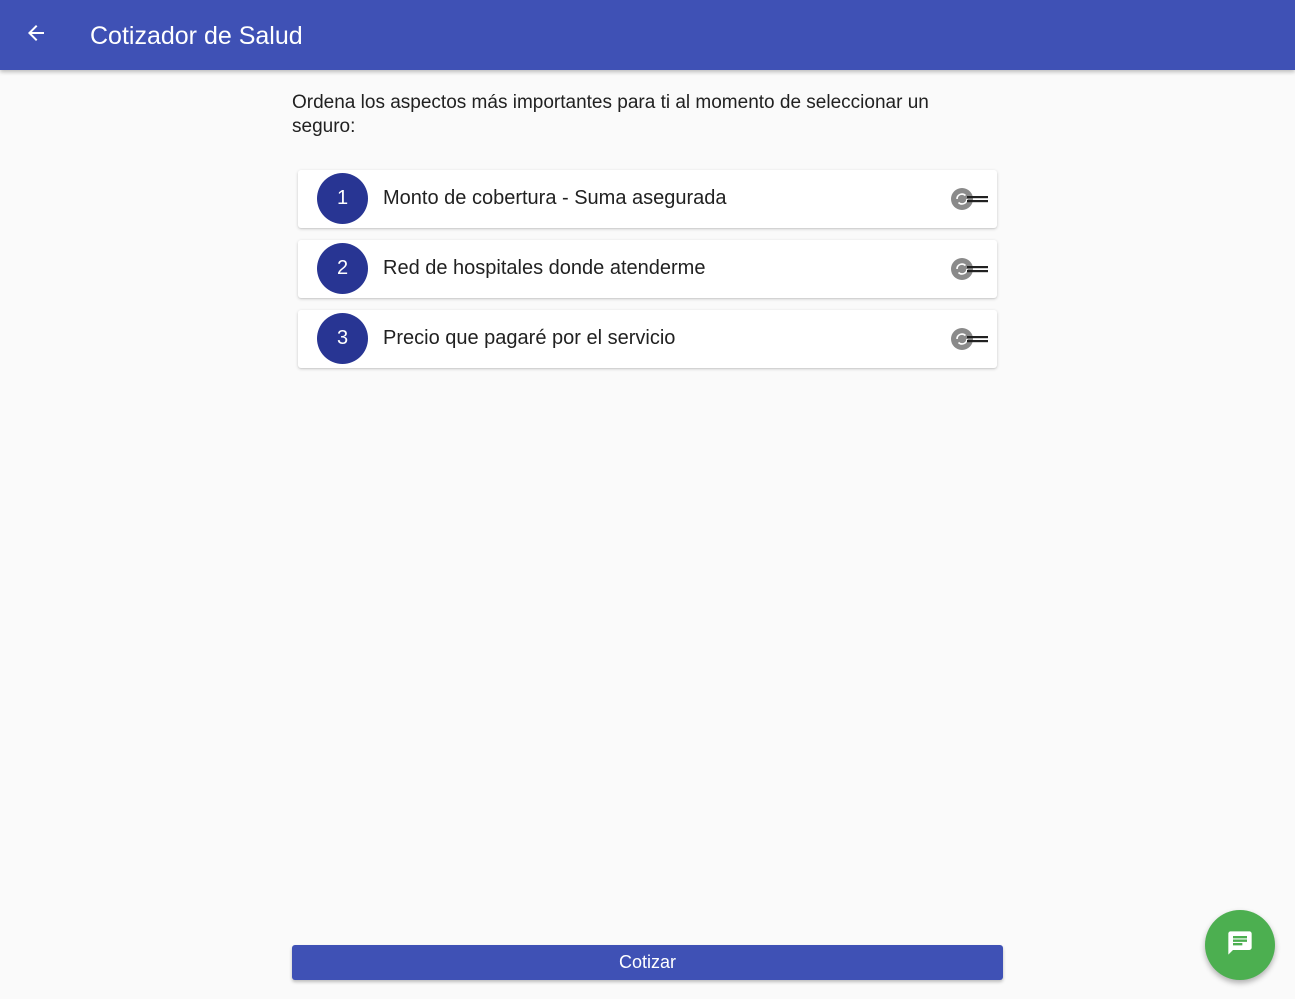  Describe the element at coordinates (342, 268) in the screenshot. I see `rank-badge: 2` at that location.